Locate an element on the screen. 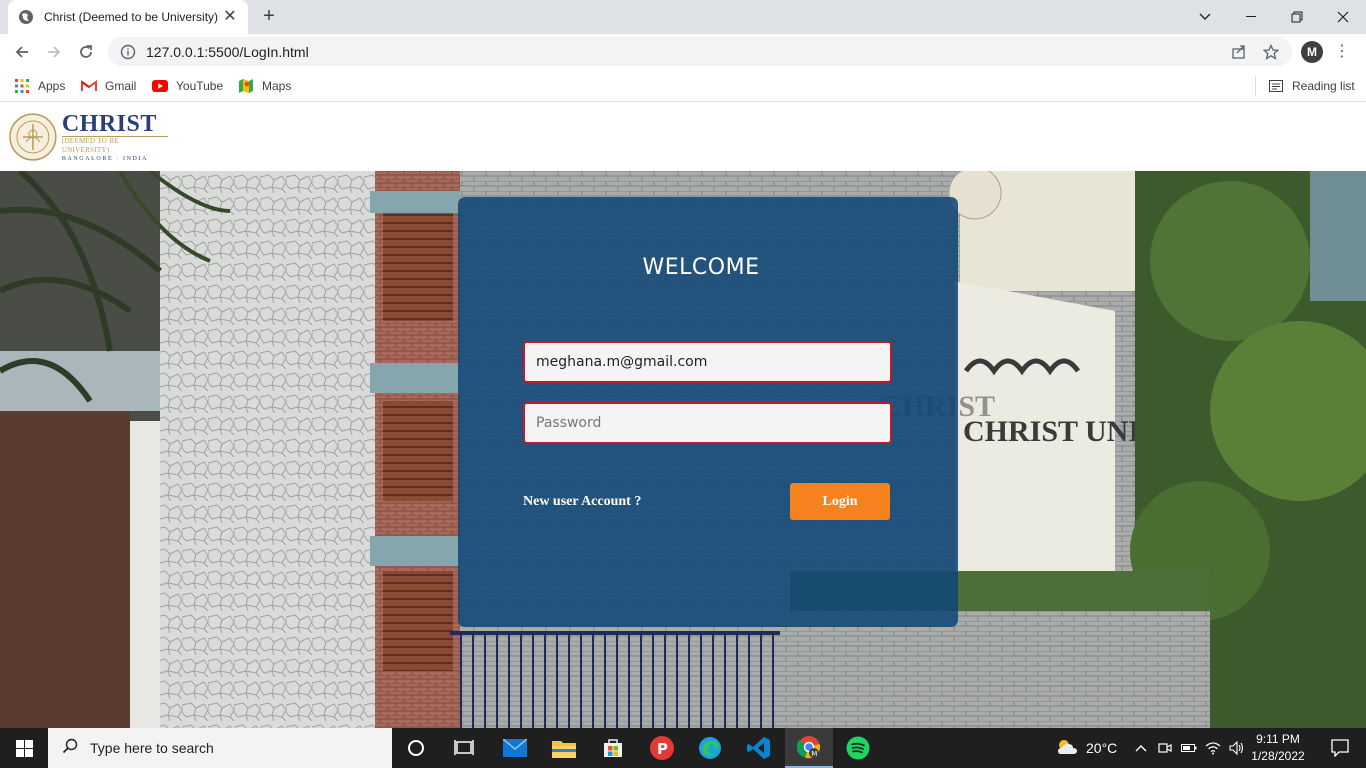 This screenshot has width=1366, height=768. search-icon is located at coordinates (70, 748).